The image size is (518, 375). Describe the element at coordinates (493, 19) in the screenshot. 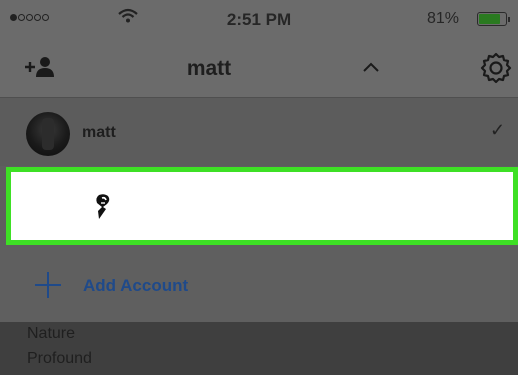

I see `battery-icon` at that location.